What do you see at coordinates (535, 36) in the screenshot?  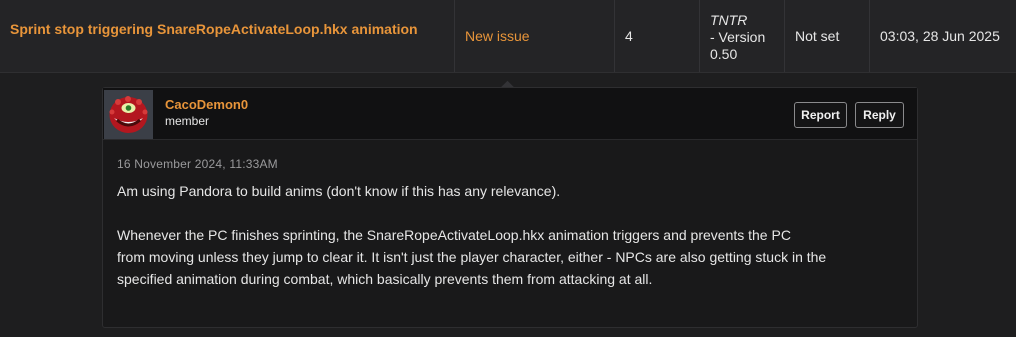 I see `issue-status: New issue` at bounding box center [535, 36].